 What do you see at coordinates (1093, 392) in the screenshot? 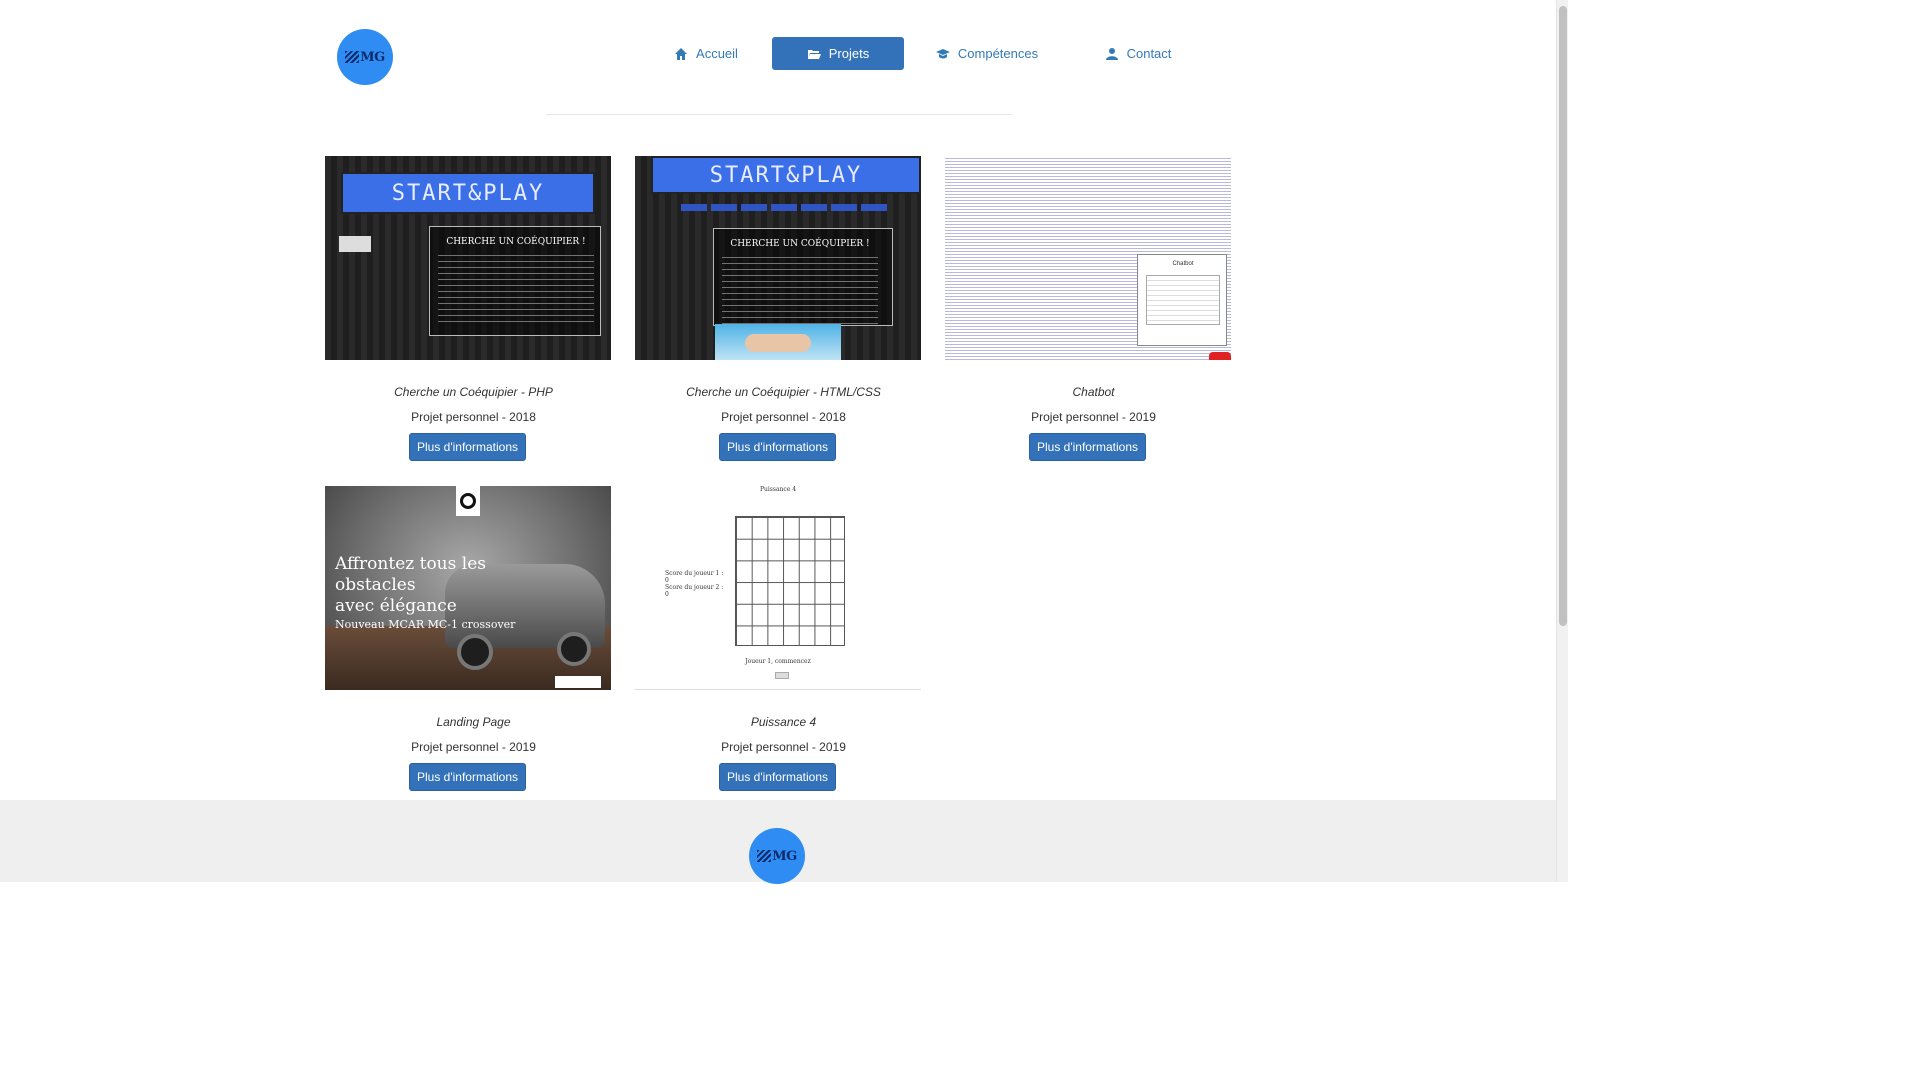
I see `project-title: Chatbot` at bounding box center [1093, 392].